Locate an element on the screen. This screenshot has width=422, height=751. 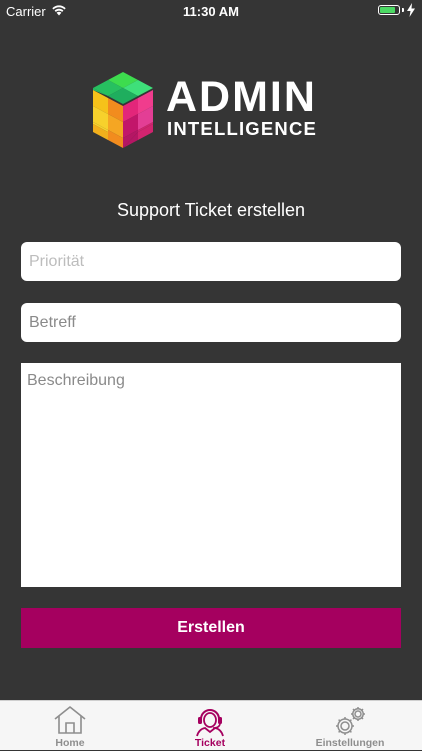
status-bar: Carrier 11:30 AM is located at coordinates (211, 11).